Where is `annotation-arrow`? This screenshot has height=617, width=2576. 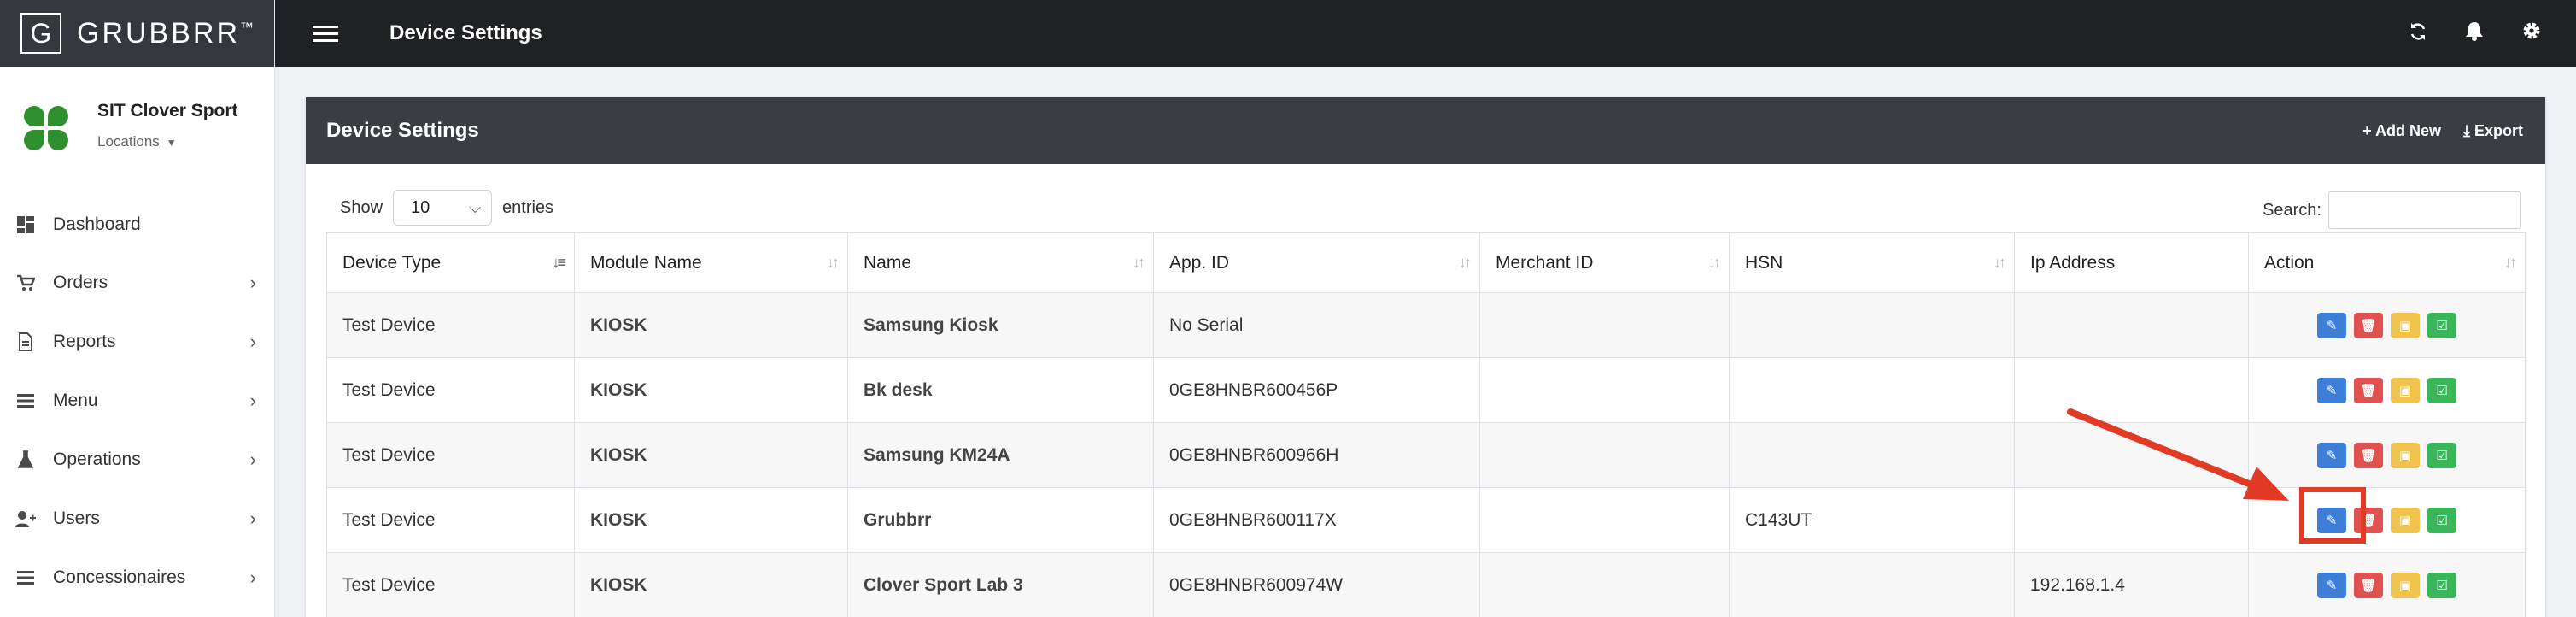 annotation-arrow is located at coordinates (2178, 454).